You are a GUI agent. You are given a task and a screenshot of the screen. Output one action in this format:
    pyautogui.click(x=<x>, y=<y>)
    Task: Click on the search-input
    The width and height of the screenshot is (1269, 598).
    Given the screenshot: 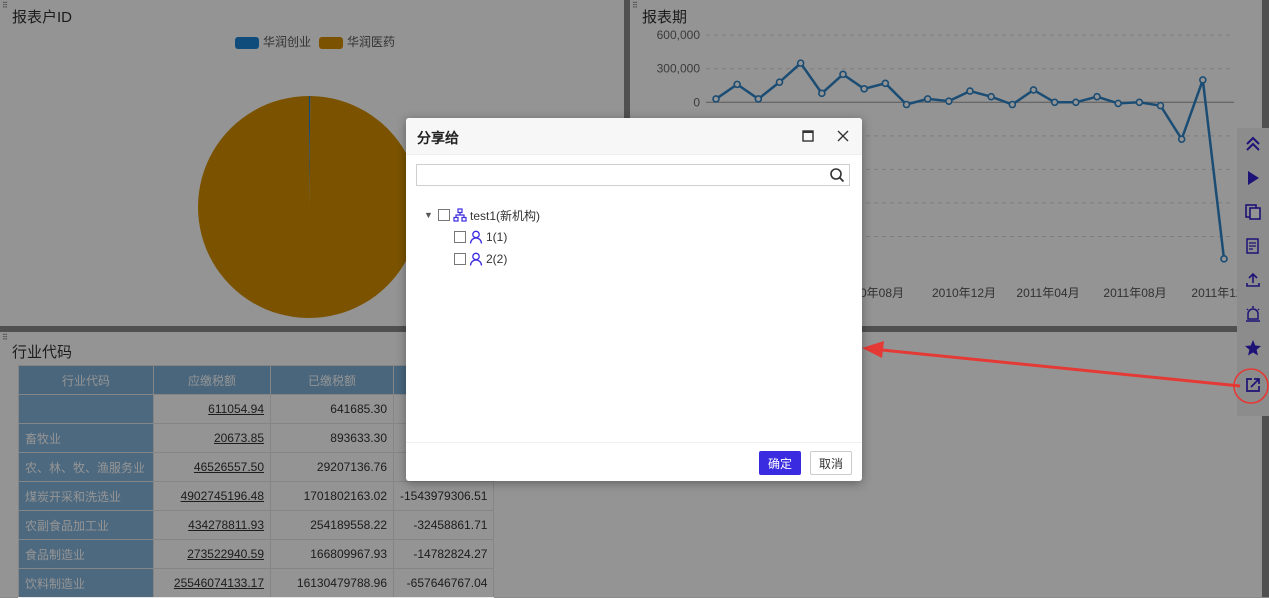 What is the action you would take?
    pyautogui.click(x=623, y=175)
    